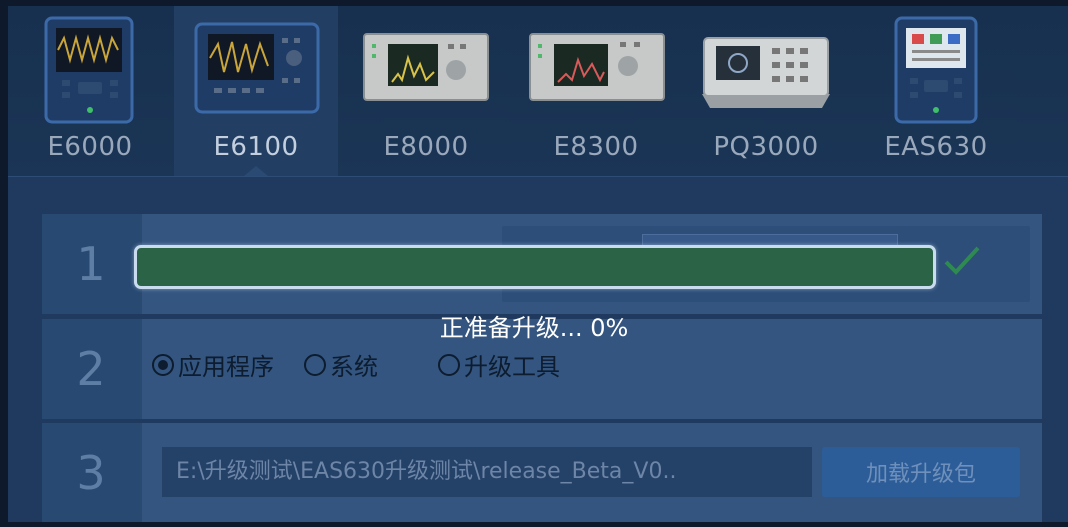  I want to click on radio-upgrade-tool: 升级工具, so click(499, 364).